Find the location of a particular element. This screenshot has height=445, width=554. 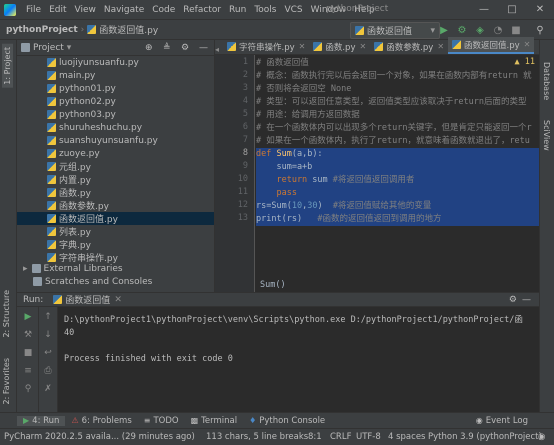

tree-file-item: main.py is located at coordinates (115, 75).